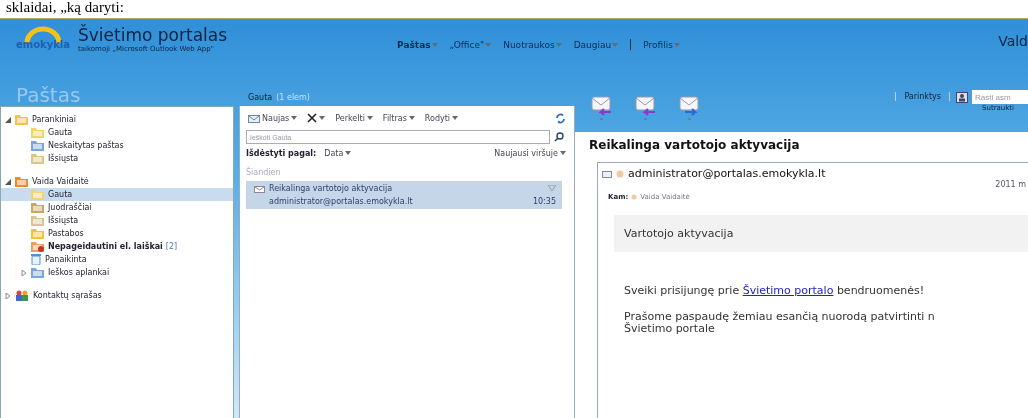 The height and width of the screenshot is (418, 1028). What do you see at coordinates (22, 295) in the screenshot?
I see `people-icon` at bounding box center [22, 295].